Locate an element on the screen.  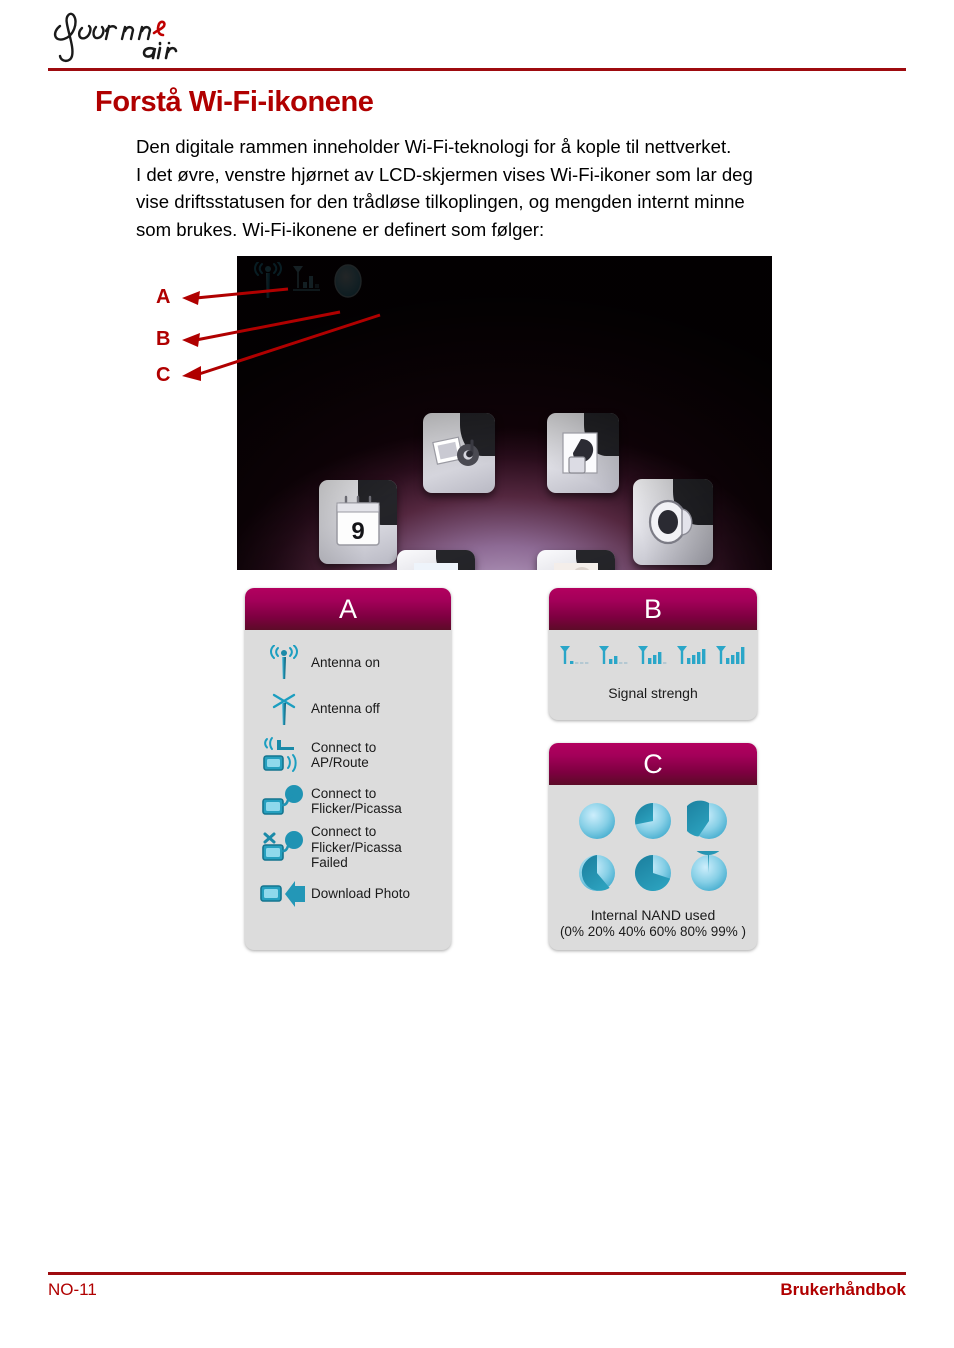
legend-panel-c-title: C is located at coordinates (653, 764).